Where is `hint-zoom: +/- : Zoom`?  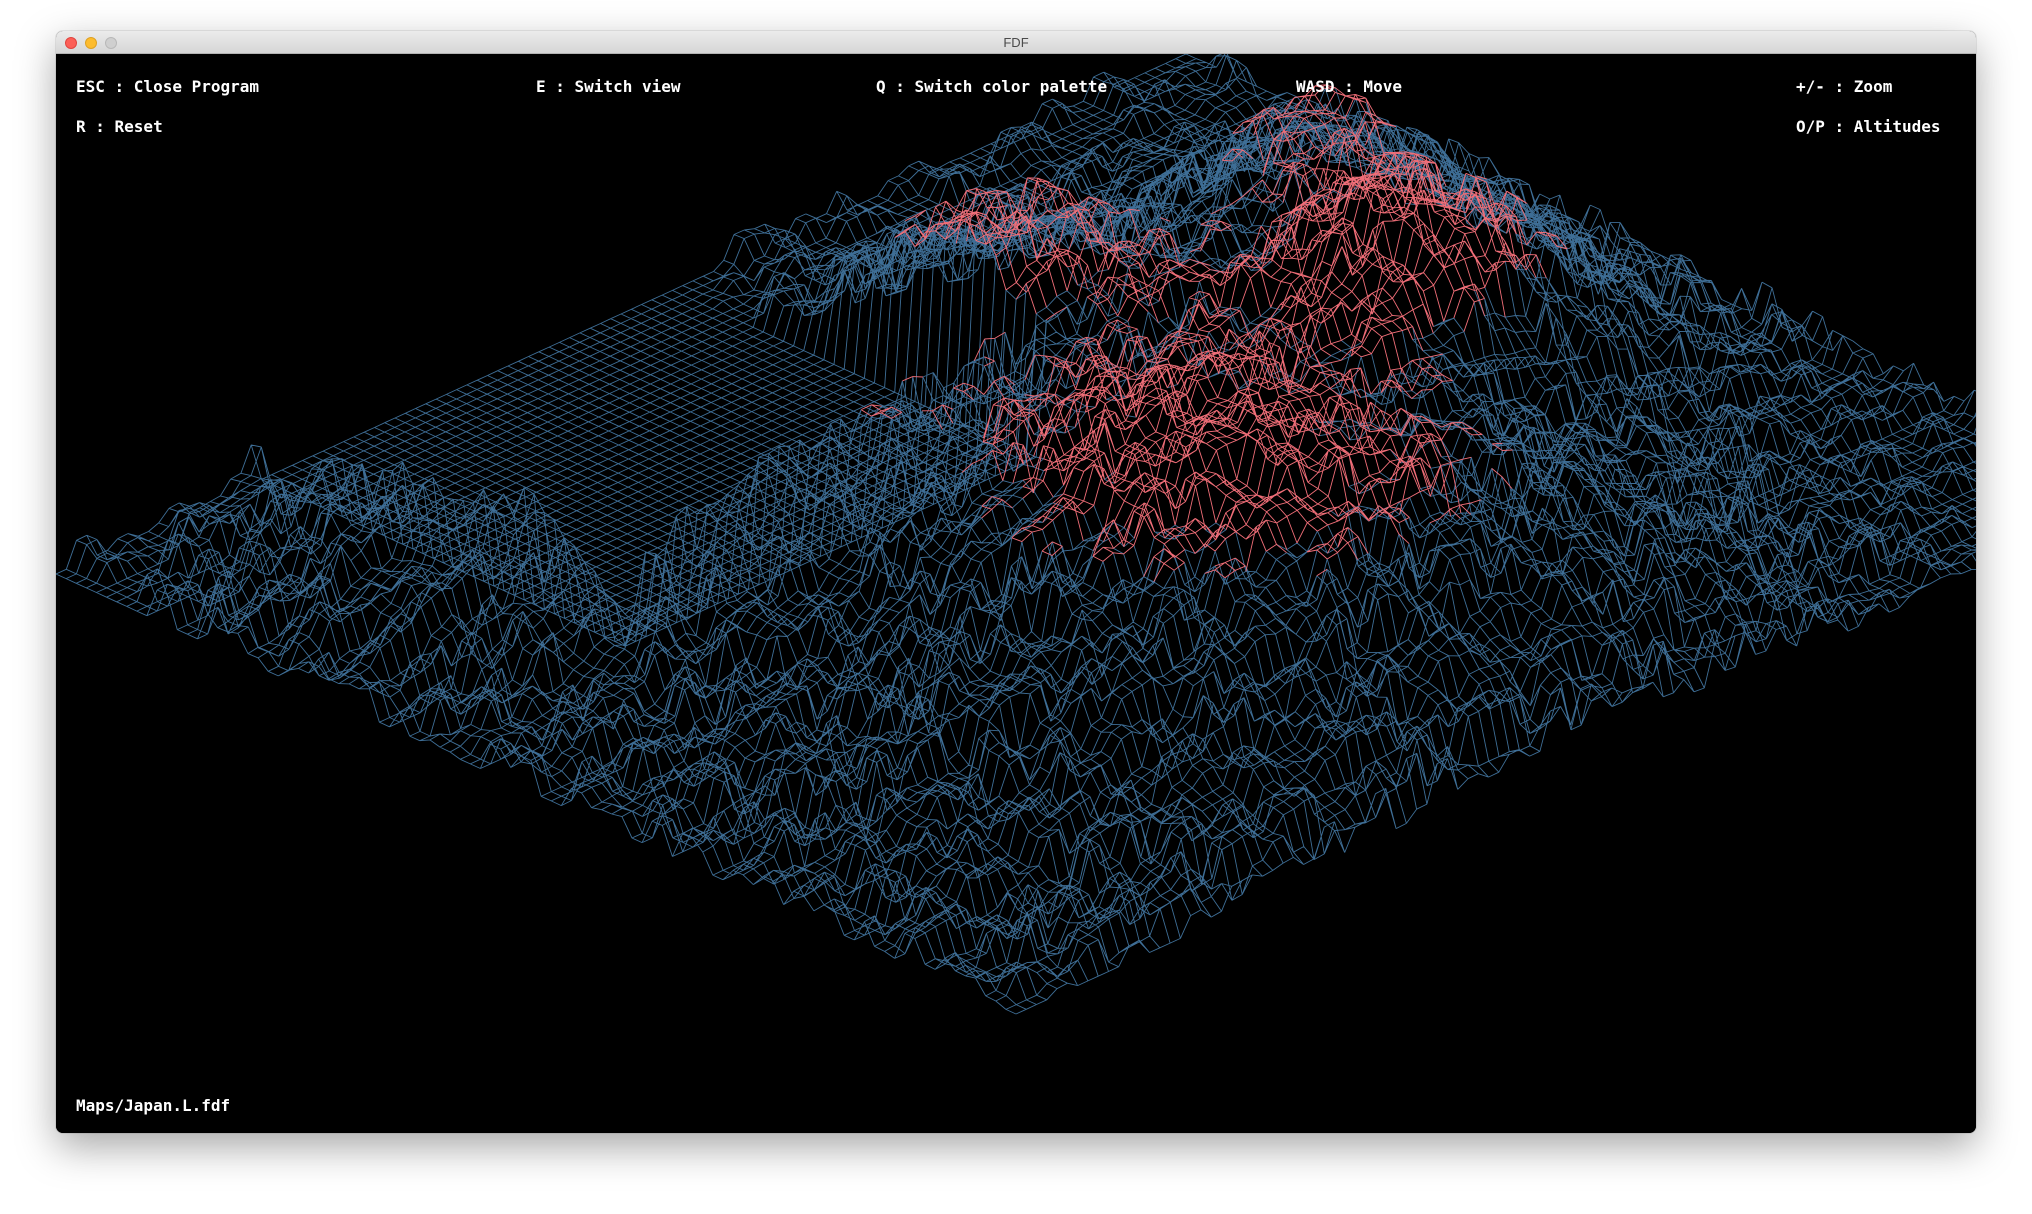 hint-zoom: +/- : Zoom is located at coordinates (1844, 86).